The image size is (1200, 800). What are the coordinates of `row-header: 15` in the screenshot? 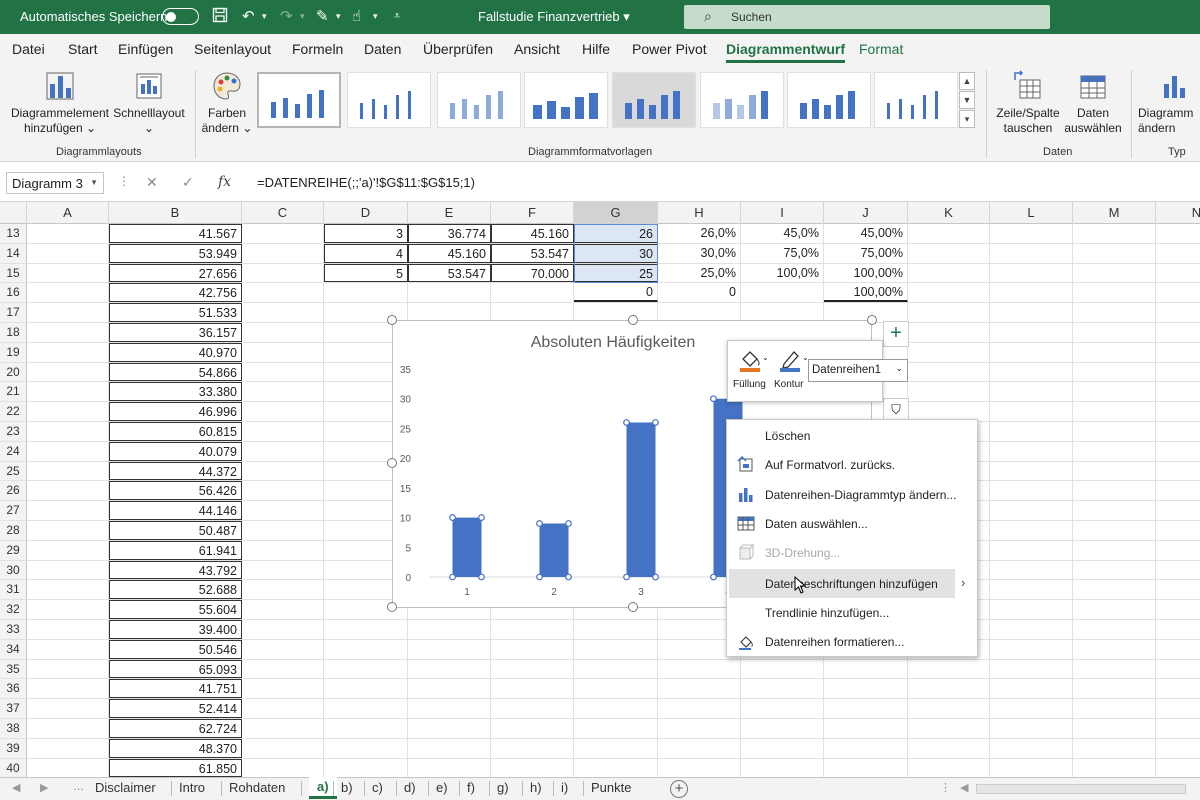 It's located at (13, 273).